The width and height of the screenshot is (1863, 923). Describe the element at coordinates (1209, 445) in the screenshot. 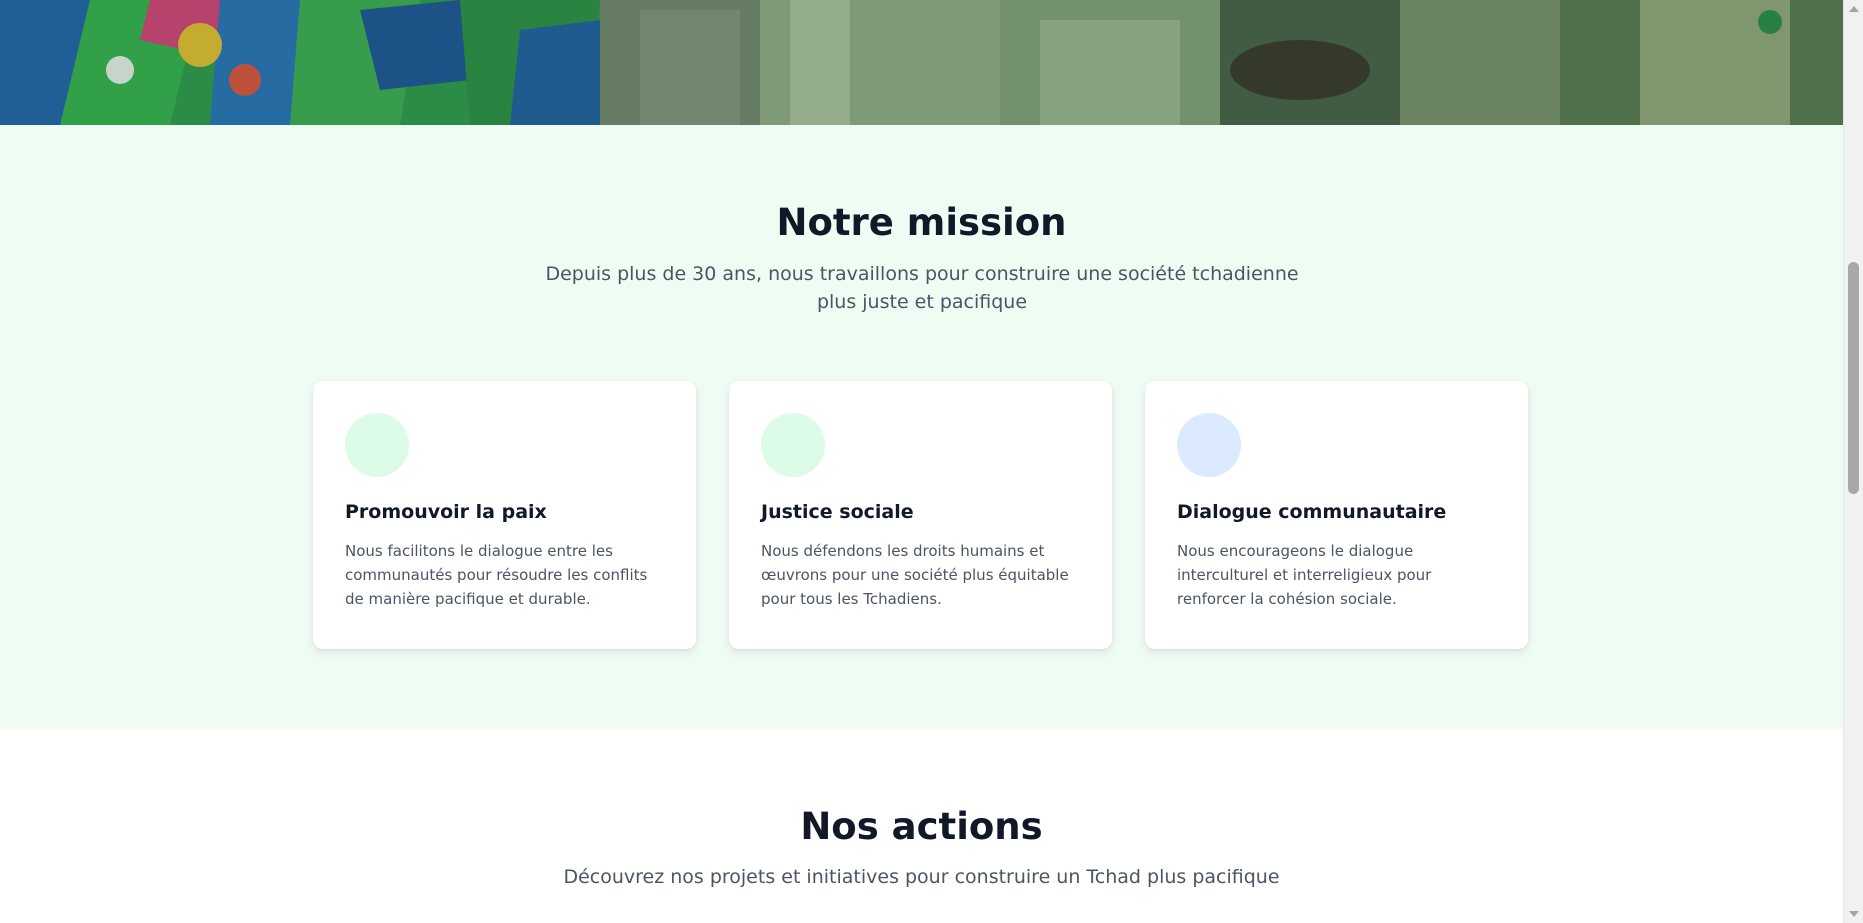

I see `dialogue-icon` at that location.